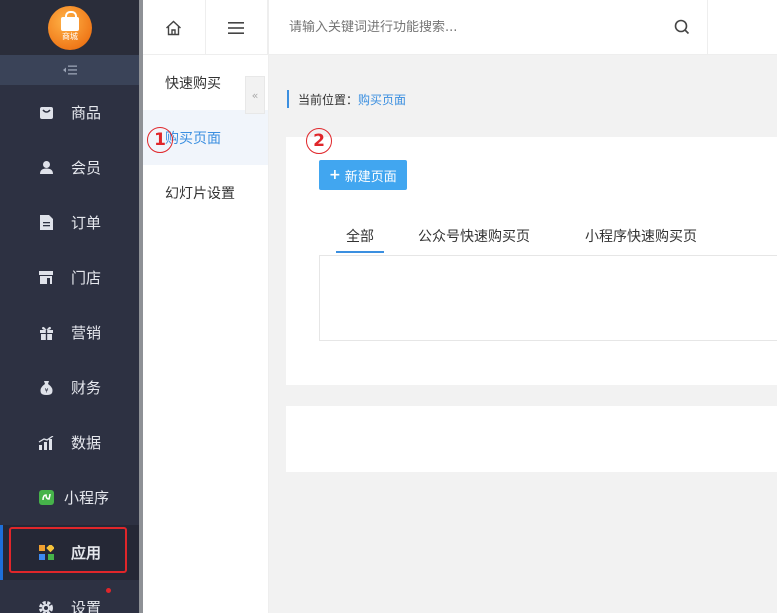 The width and height of the screenshot is (777, 613). I want to click on chart-icon, so click(46, 443).